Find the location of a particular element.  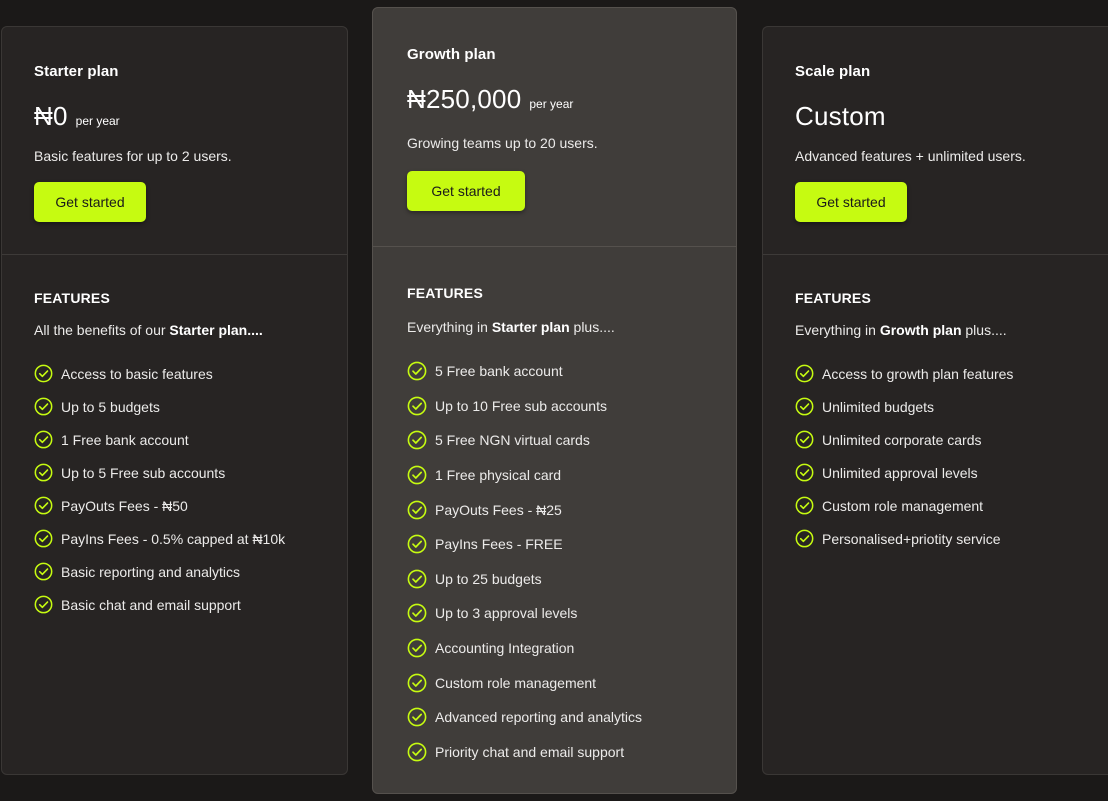

feature-label: PayOuts Fees - ₦50 is located at coordinates (124, 505).